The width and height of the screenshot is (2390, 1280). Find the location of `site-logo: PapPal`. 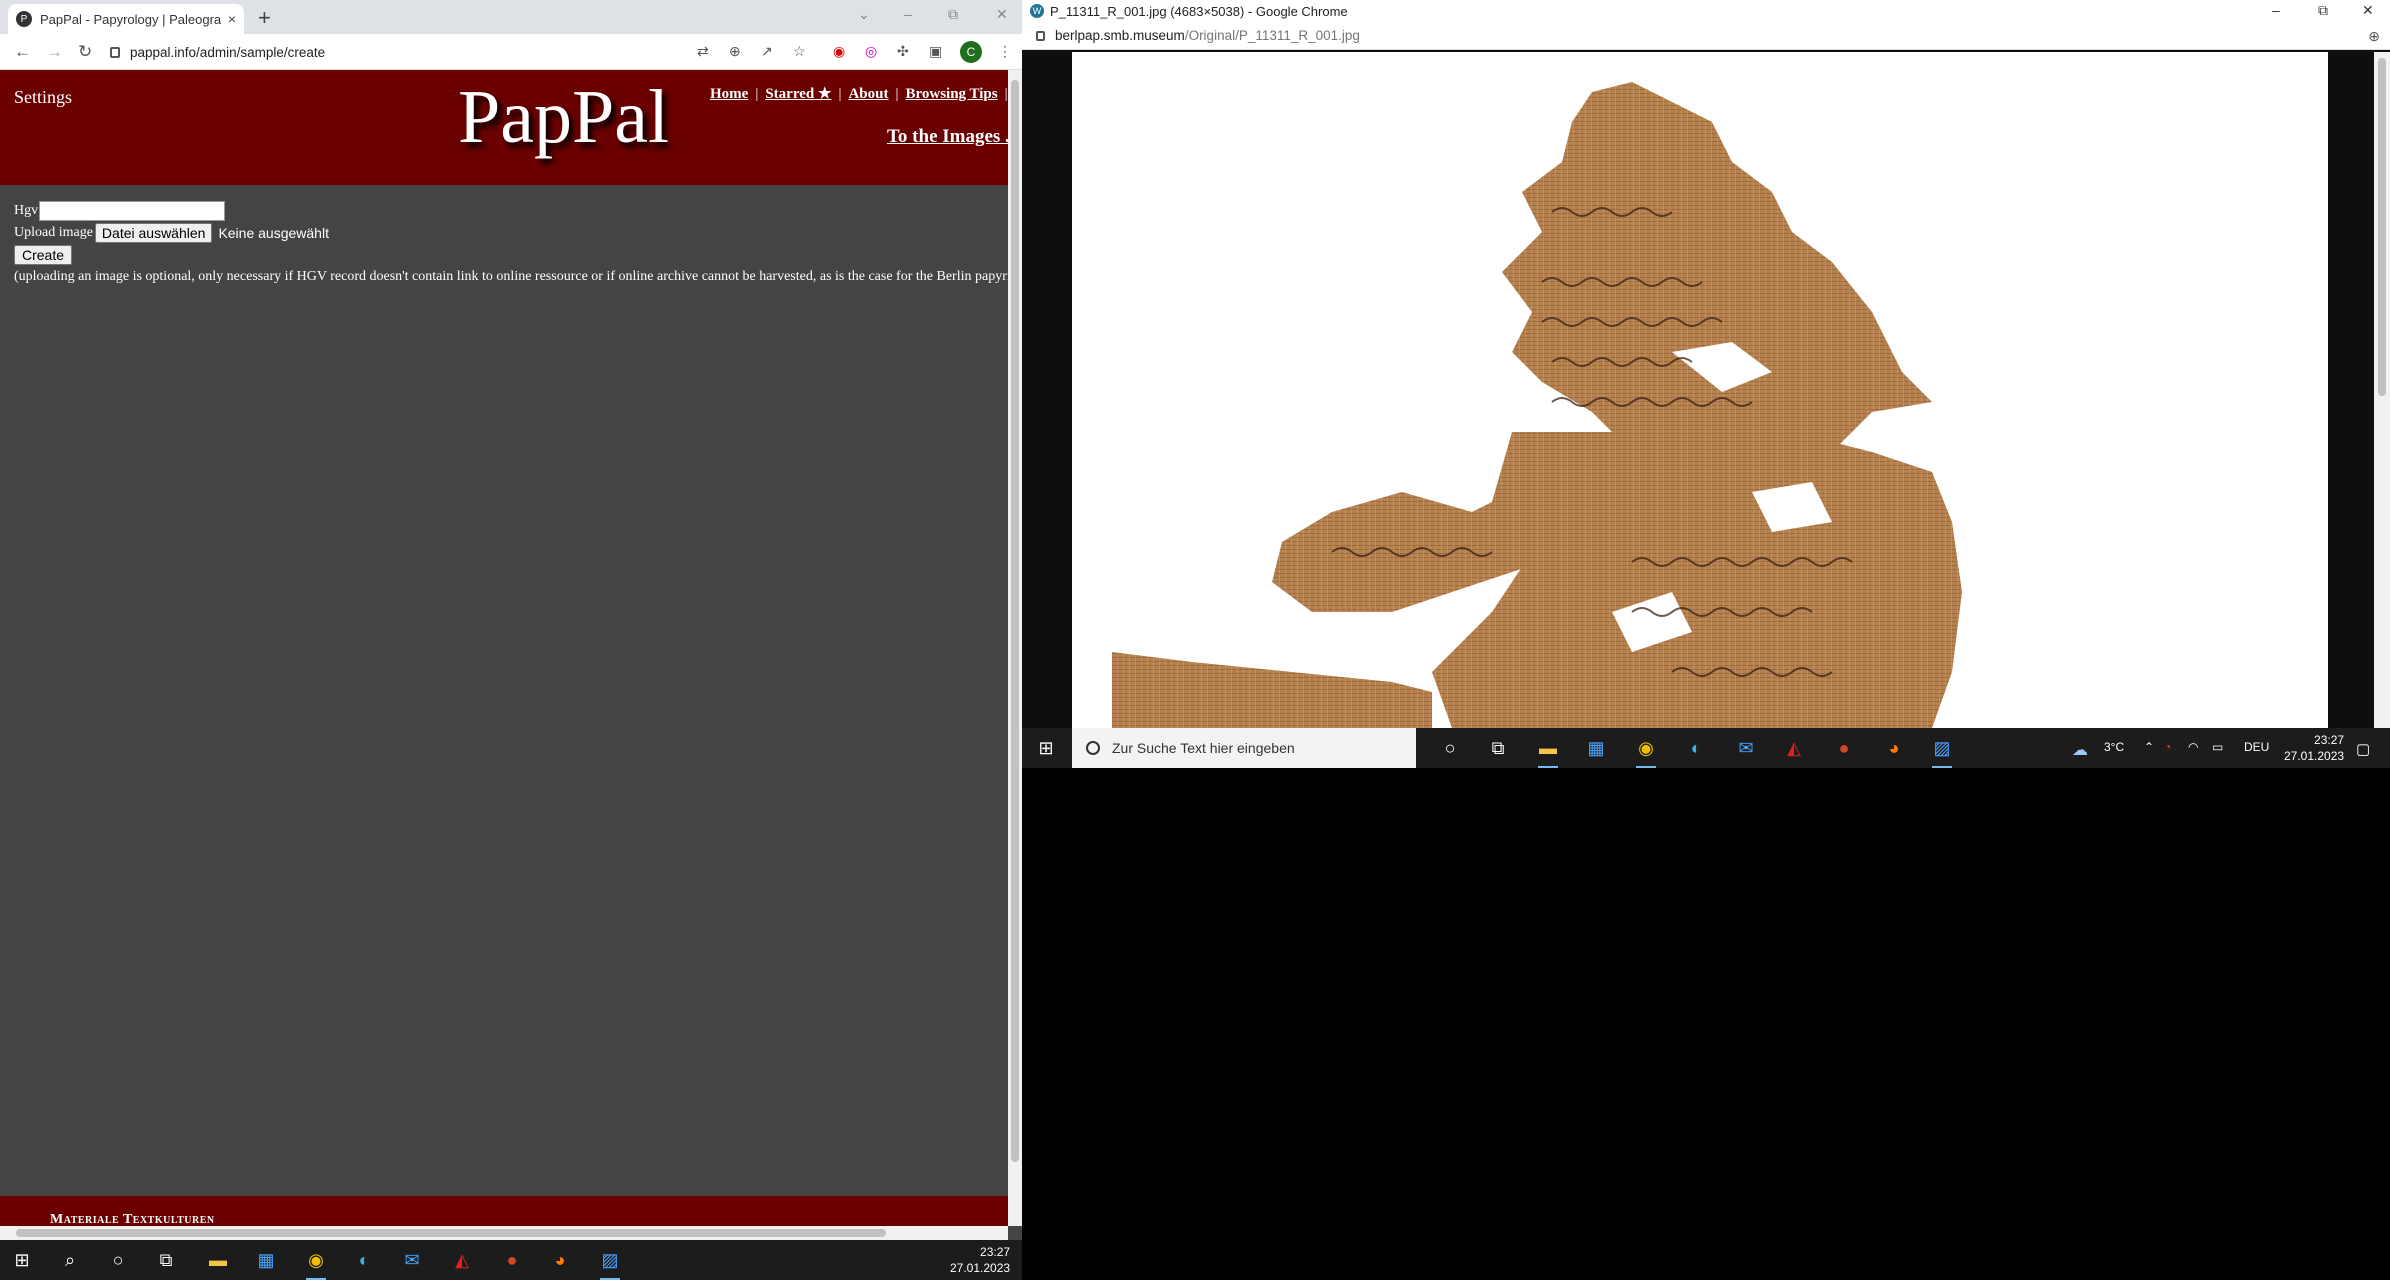

site-logo: PapPal is located at coordinates (563, 117).